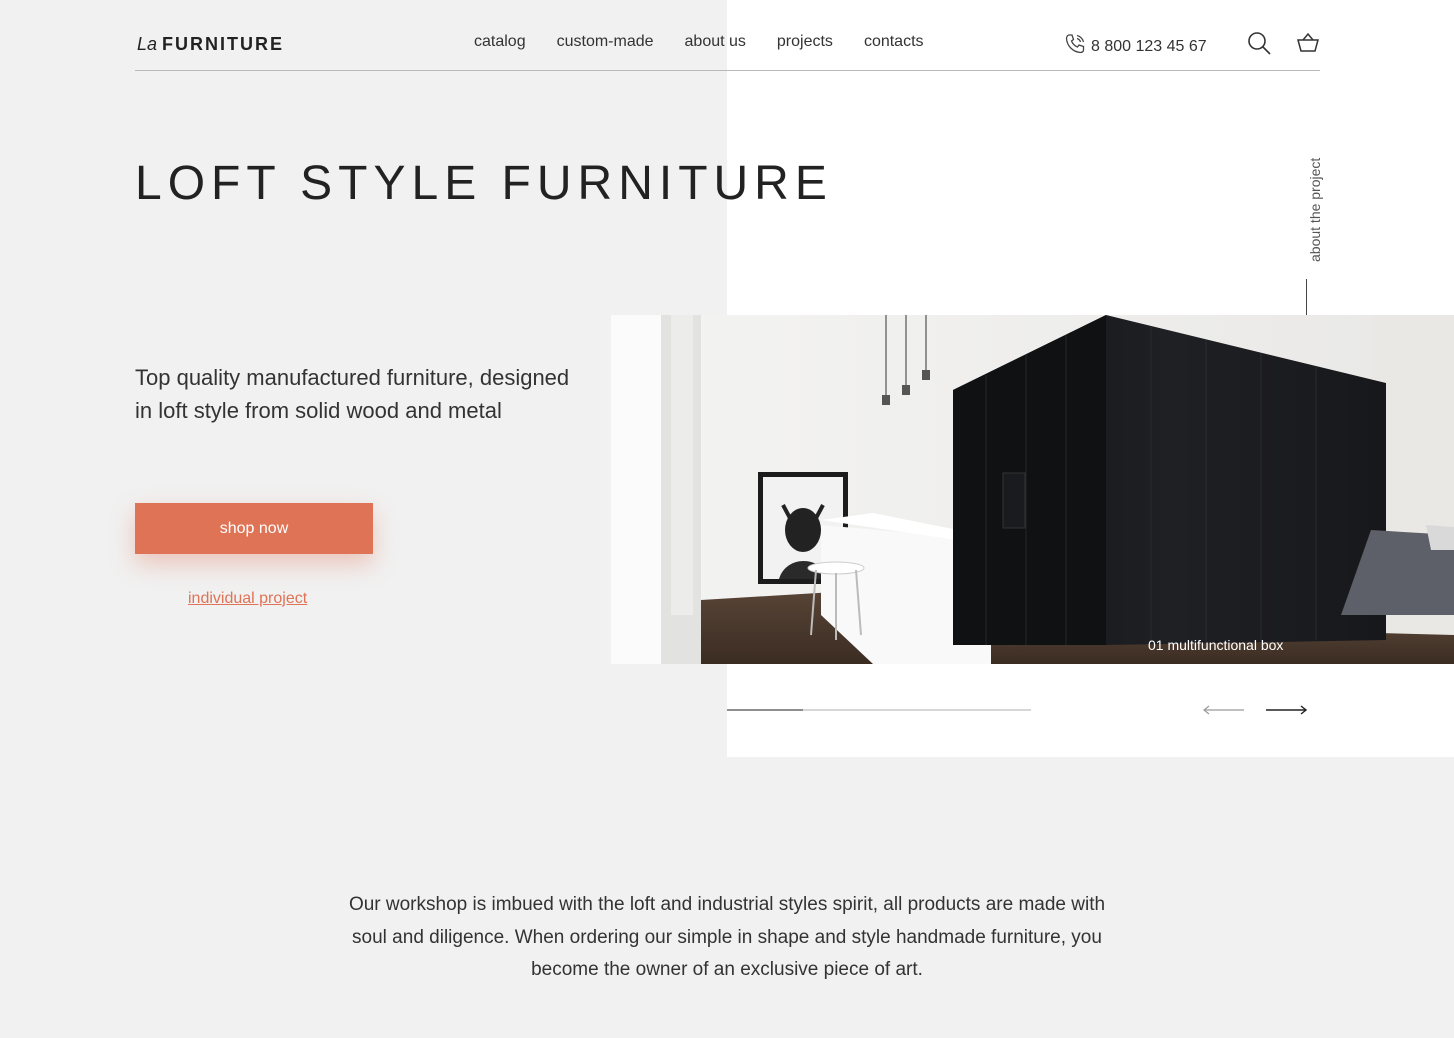 This screenshot has height=1038, width=1454. Describe the element at coordinates (805, 42) in the screenshot. I see `nav-projects: projects` at that location.